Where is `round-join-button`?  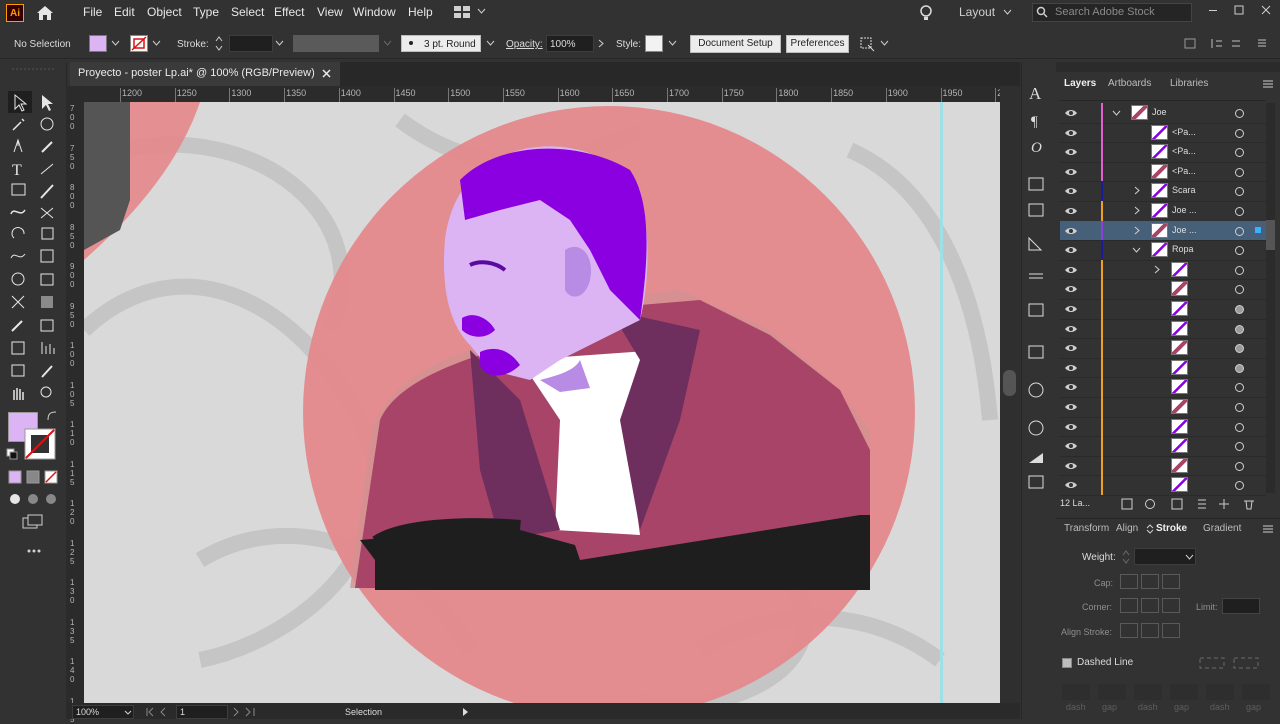
round-join-button is located at coordinates (1150, 605).